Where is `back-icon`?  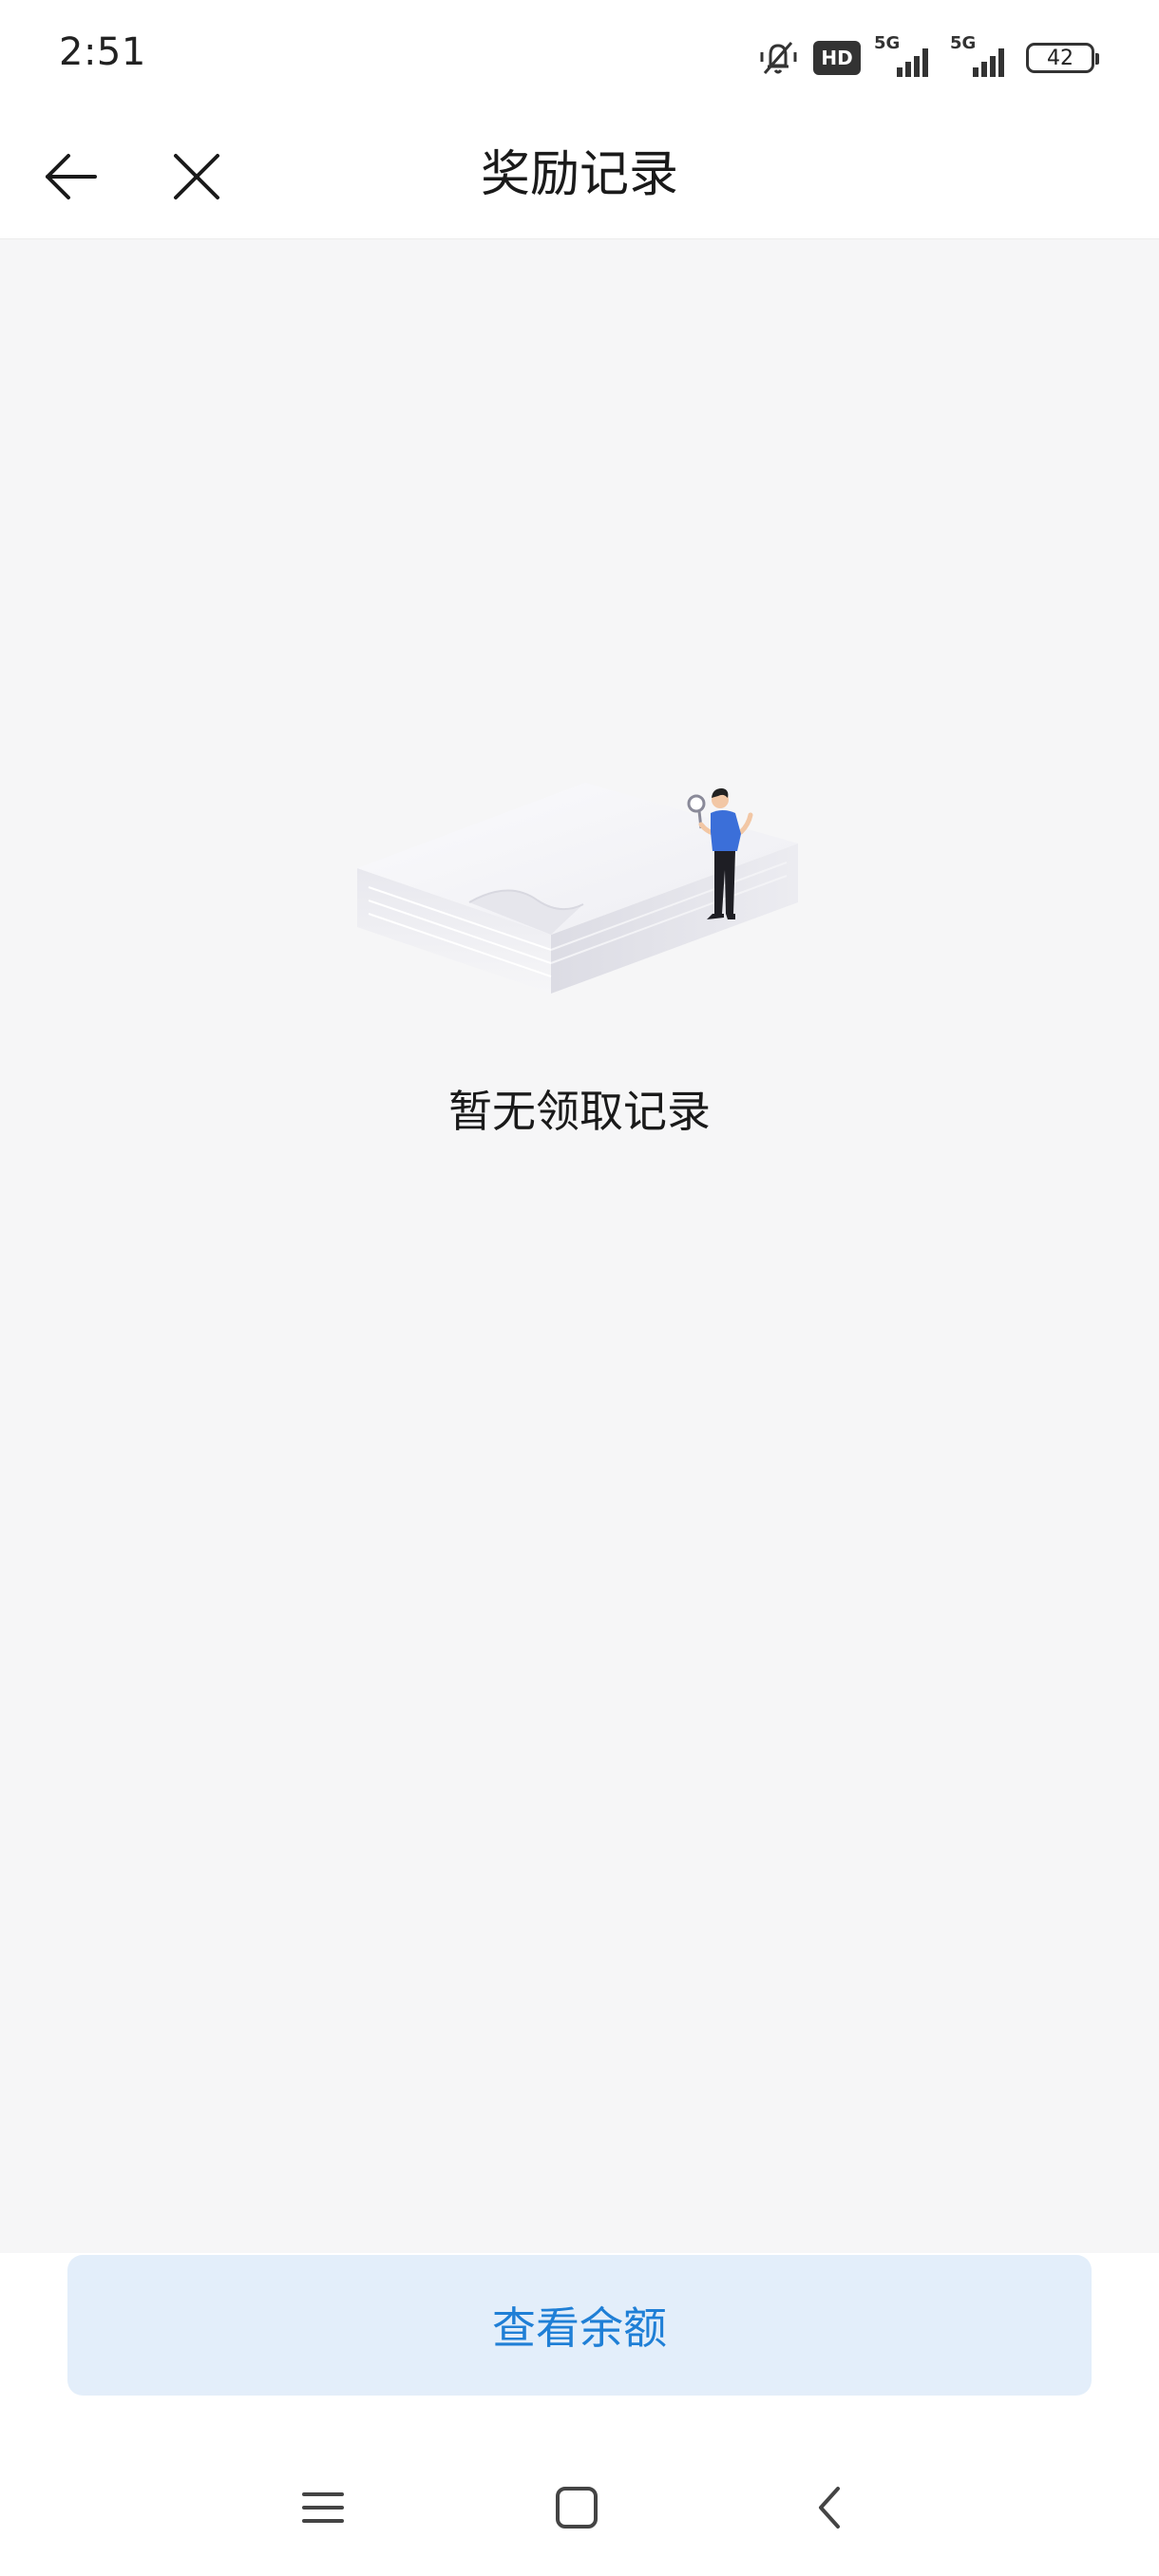
back-icon is located at coordinates (829, 2508).